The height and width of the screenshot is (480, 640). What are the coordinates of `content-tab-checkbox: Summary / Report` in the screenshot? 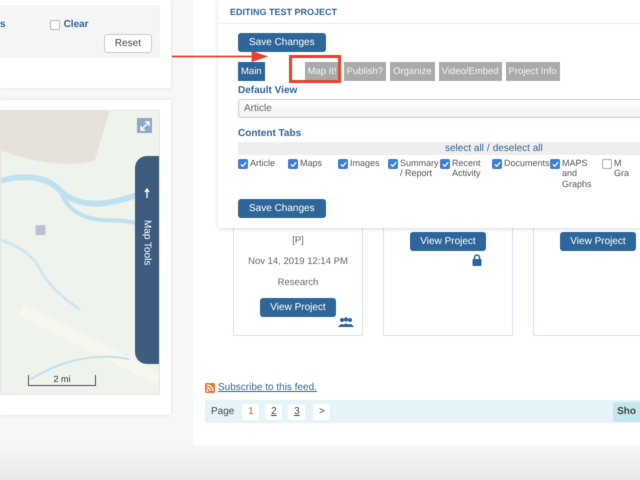 It's located at (413, 174).